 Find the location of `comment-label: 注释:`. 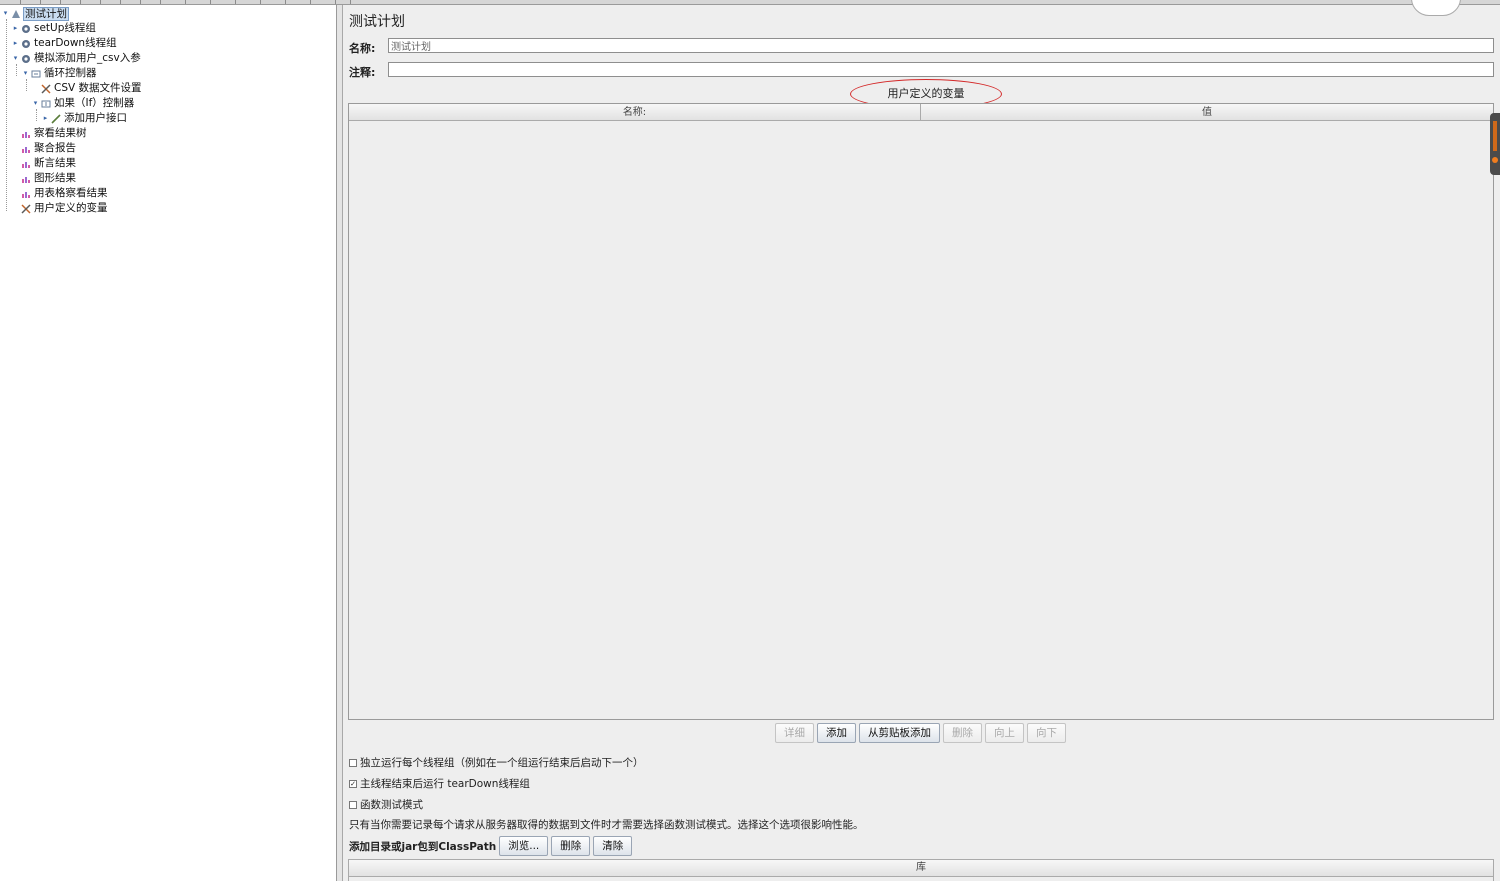

comment-label: 注释: is located at coordinates (362, 72).